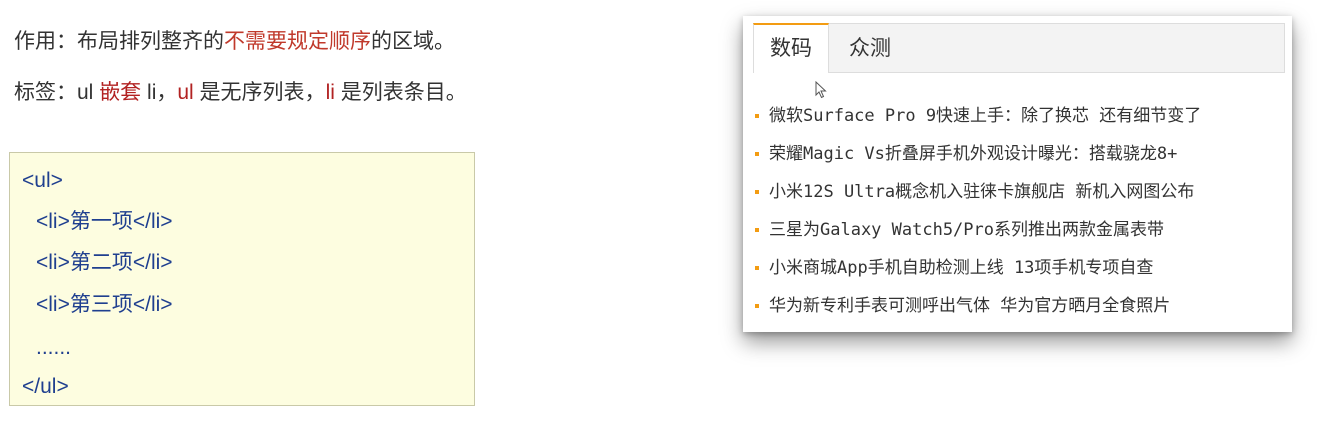 This screenshot has width=1336, height=441. I want to click on code-line-item-2: <li>第二项</li>, so click(104, 262).